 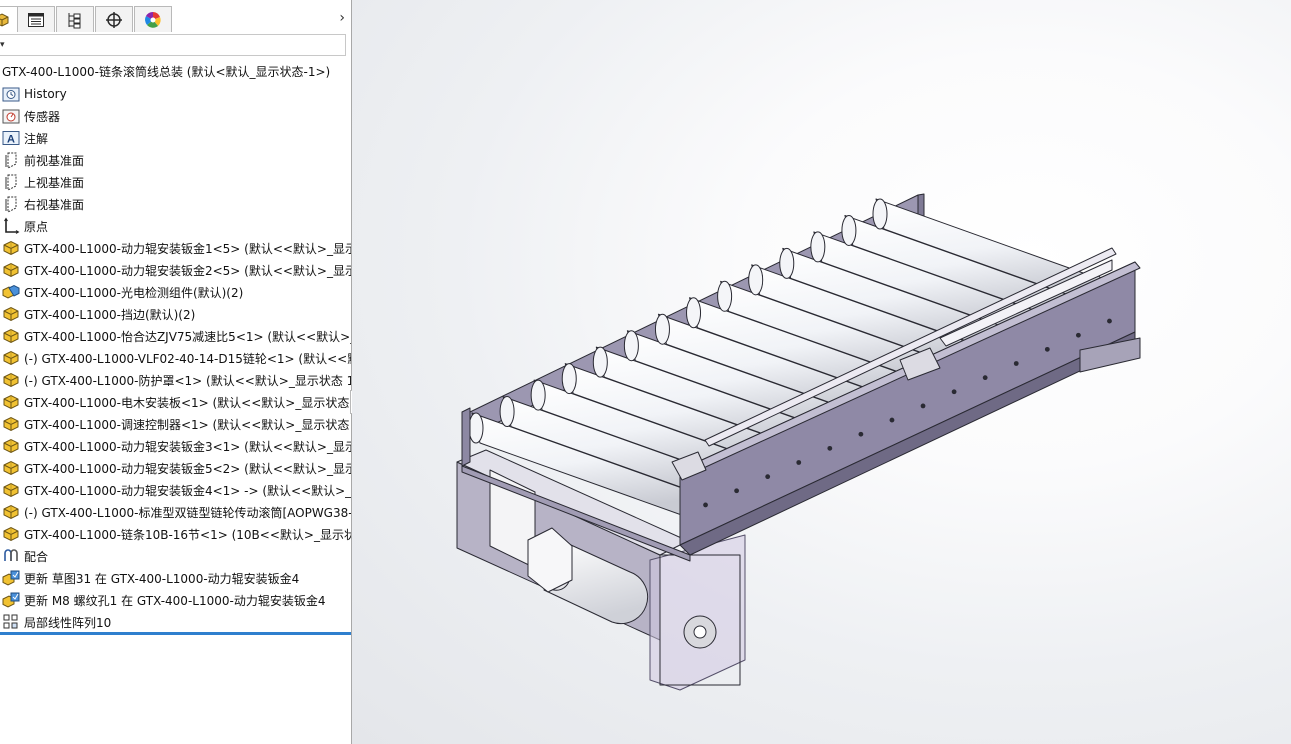 What do you see at coordinates (175, 116) in the screenshot?
I see `tree-item: 传感器` at bounding box center [175, 116].